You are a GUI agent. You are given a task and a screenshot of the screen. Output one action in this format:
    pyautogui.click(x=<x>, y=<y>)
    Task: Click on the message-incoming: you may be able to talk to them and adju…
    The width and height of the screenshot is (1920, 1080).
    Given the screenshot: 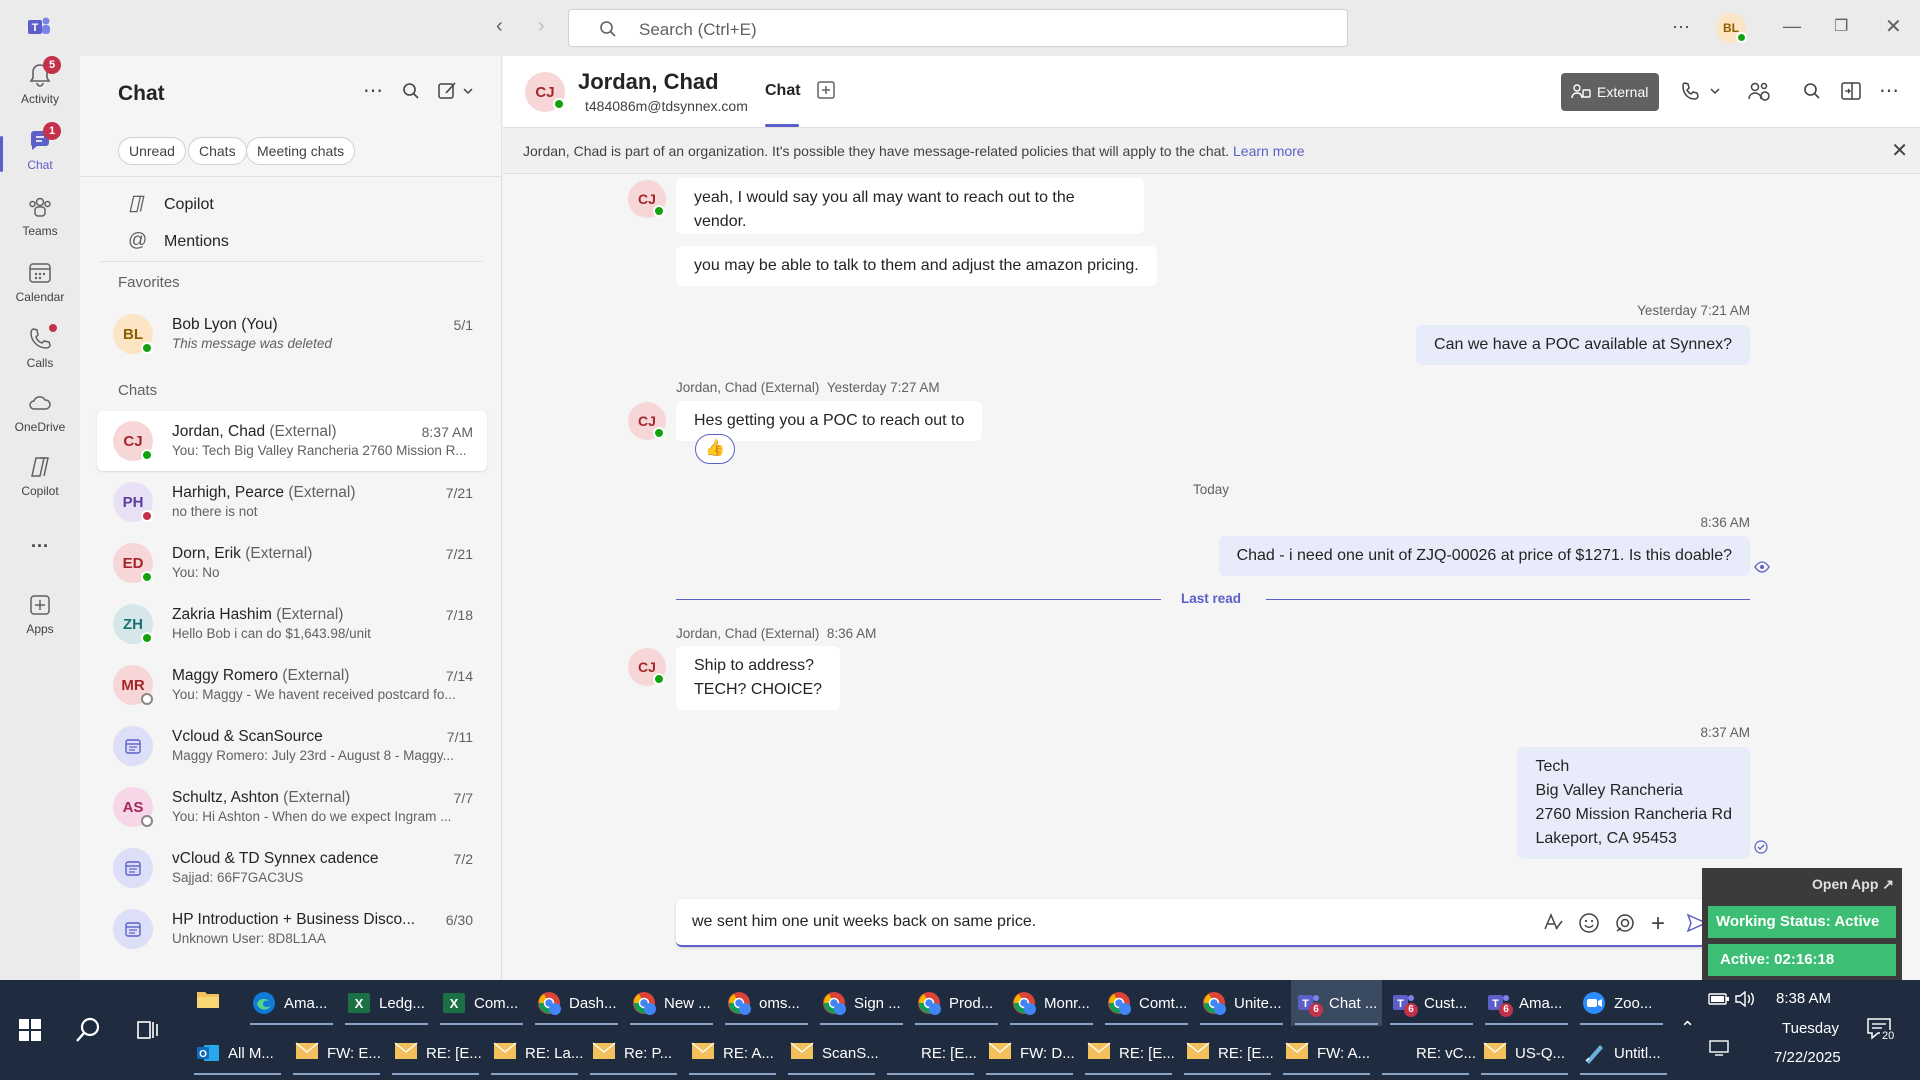 What is the action you would take?
    pyautogui.click(x=916, y=266)
    